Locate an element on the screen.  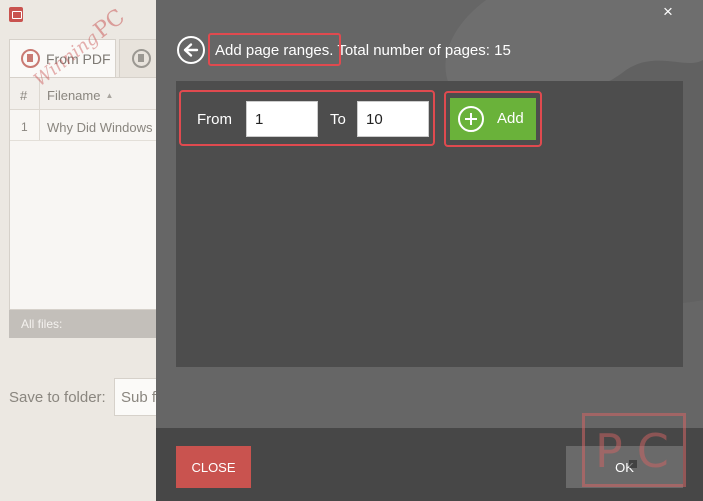
add-range-button: Add is located at coordinates (493, 119).